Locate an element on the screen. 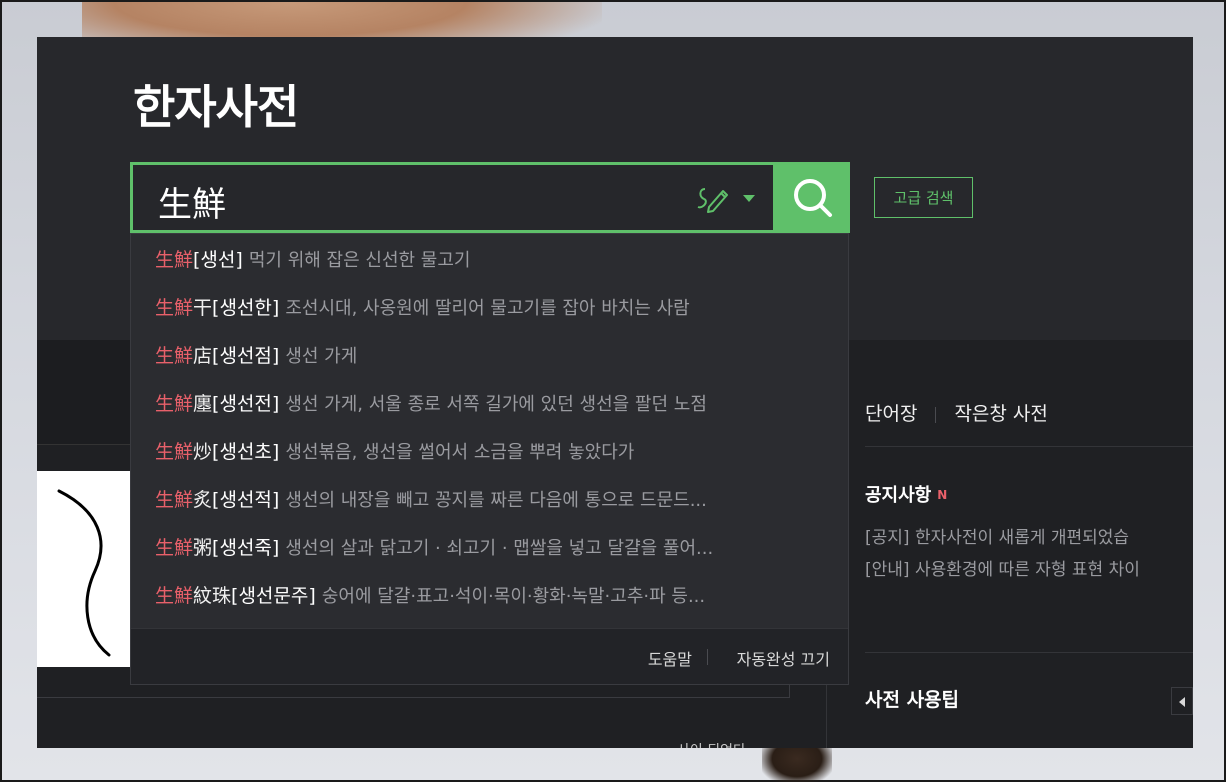  suggestion-reading: [생선초] is located at coordinates (246, 452).